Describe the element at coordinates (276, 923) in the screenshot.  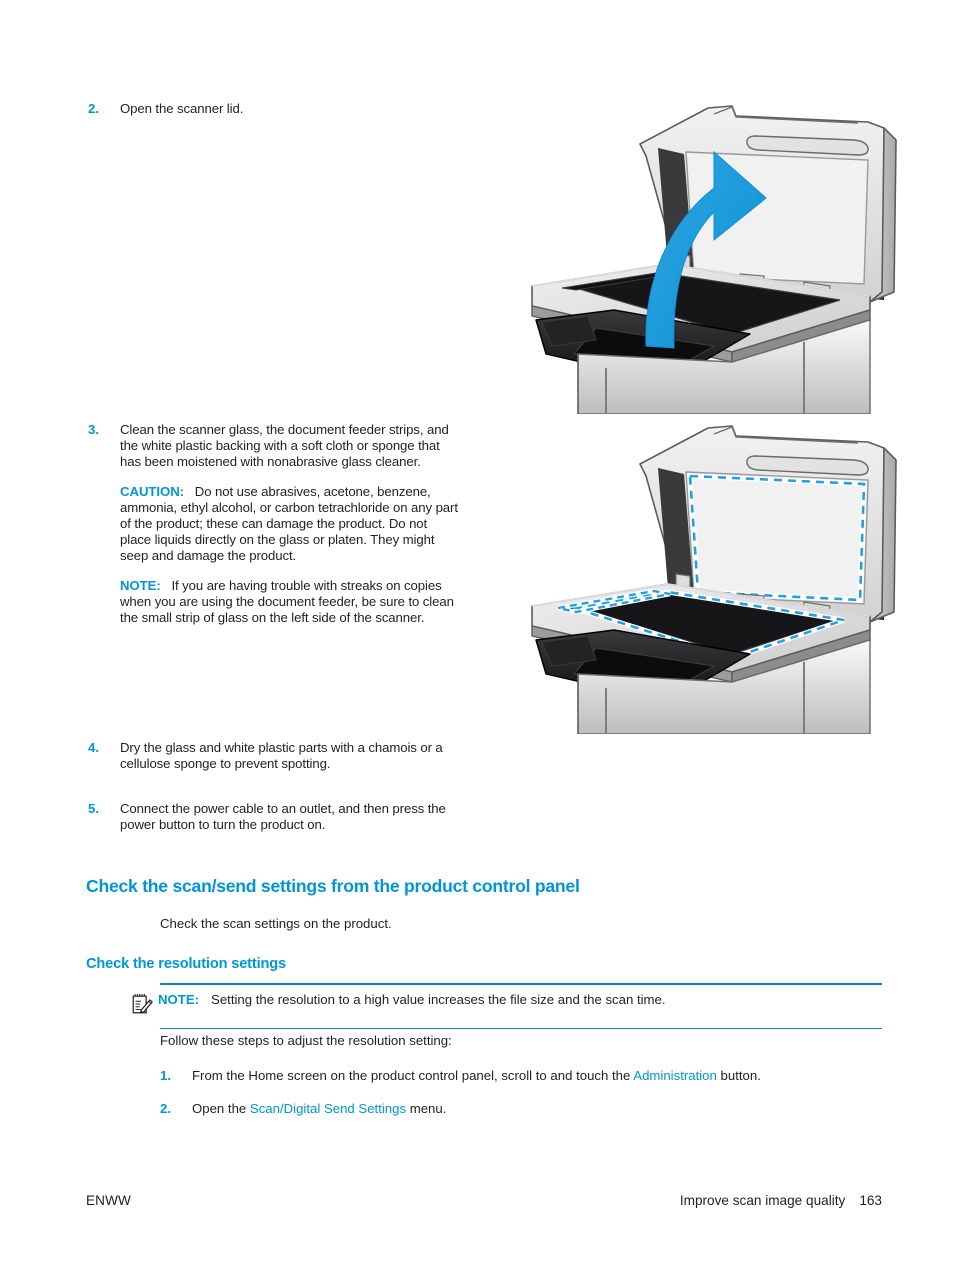
I see `section-intro: Check the scan settings on the product.` at that location.